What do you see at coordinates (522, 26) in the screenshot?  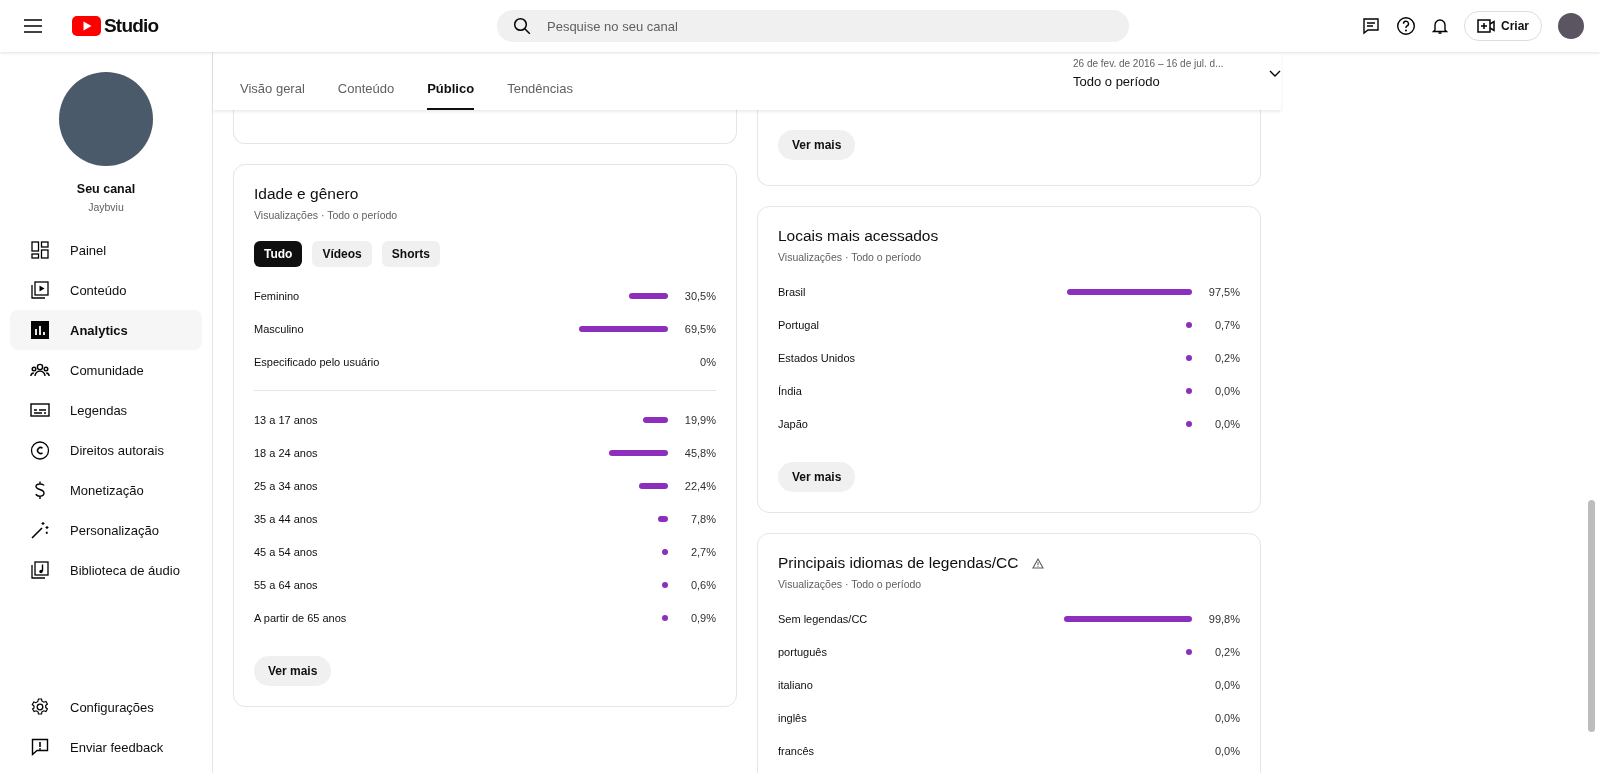 I see `search-icon` at bounding box center [522, 26].